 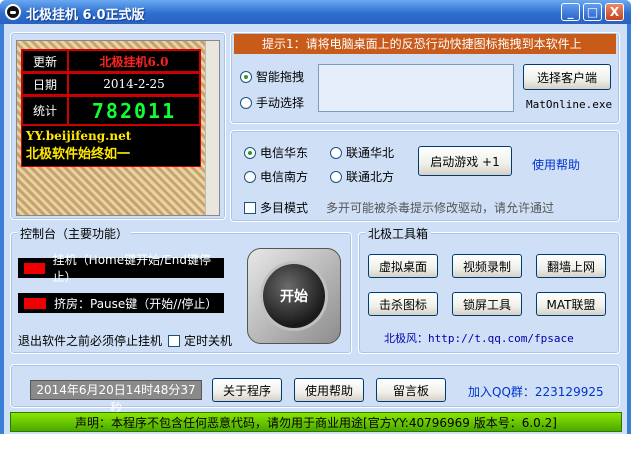 What do you see at coordinates (131, 268) in the screenshot?
I see `hang-command-label: 挂机（Home键开始/End键停止）` at bounding box center [131, 268].